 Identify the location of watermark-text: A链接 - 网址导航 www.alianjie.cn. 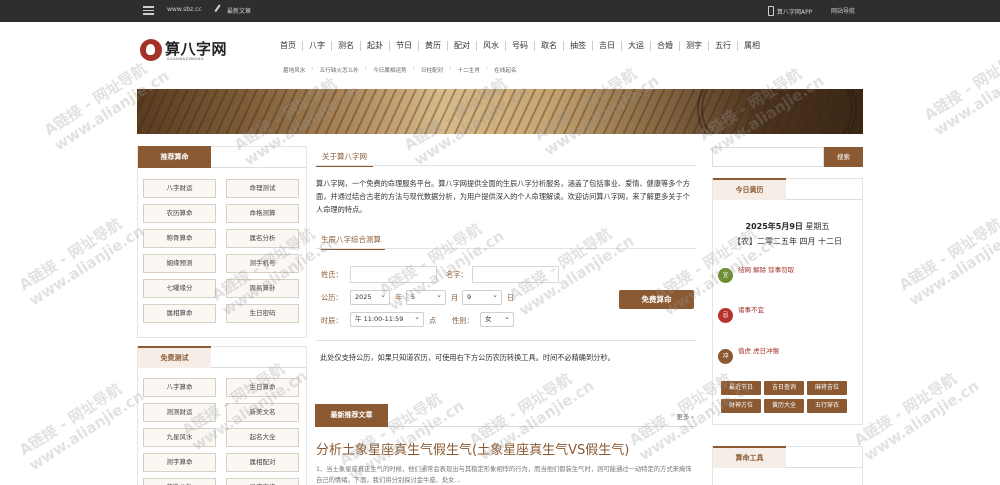
(948, 258).